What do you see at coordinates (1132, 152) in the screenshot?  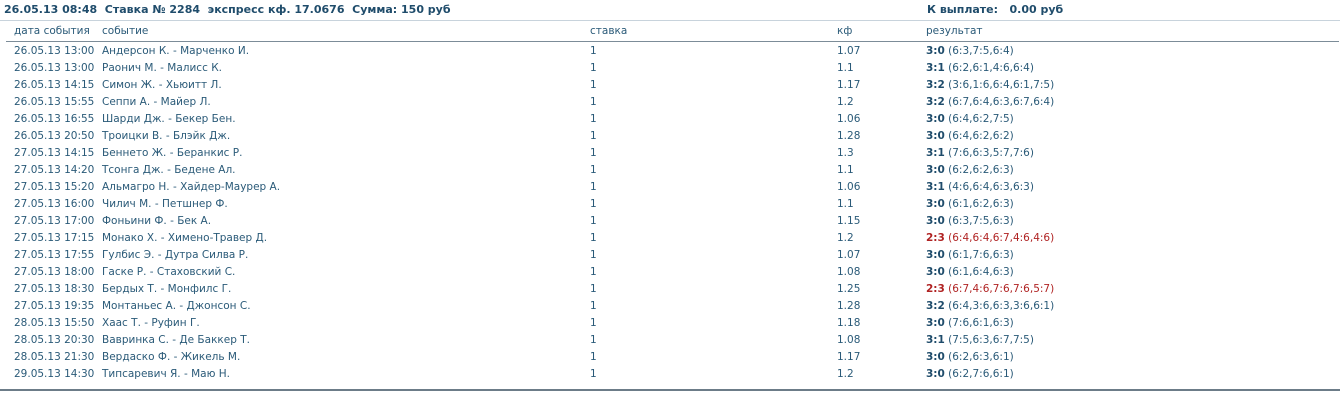 I see `event-result: 3:1 (7:6,6:3,5:7,7:6)` at bounding box center [1132, 152].